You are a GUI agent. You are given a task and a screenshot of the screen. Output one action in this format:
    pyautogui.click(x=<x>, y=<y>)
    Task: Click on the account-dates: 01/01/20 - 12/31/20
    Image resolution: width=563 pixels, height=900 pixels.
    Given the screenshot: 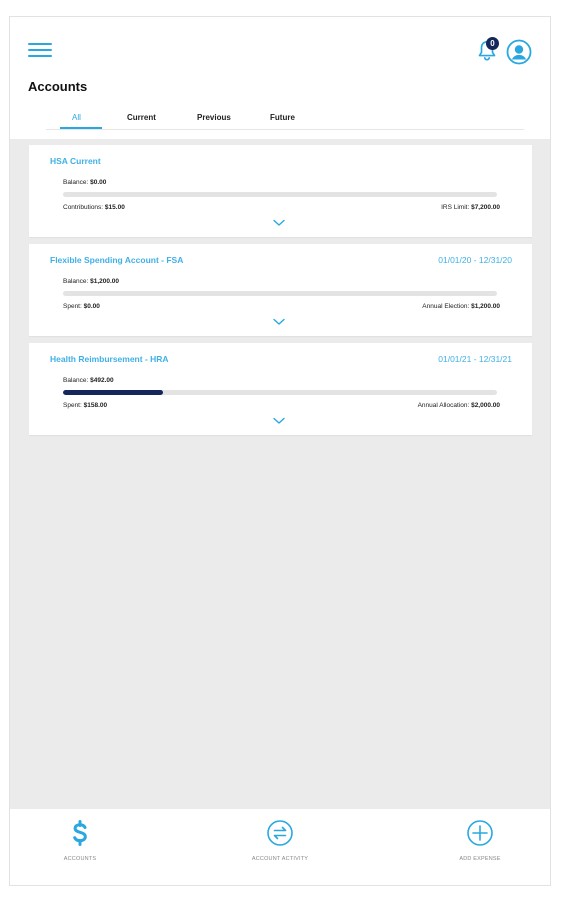 What is the action you would take?
    pyautogui.click(x=475, y=260)
    